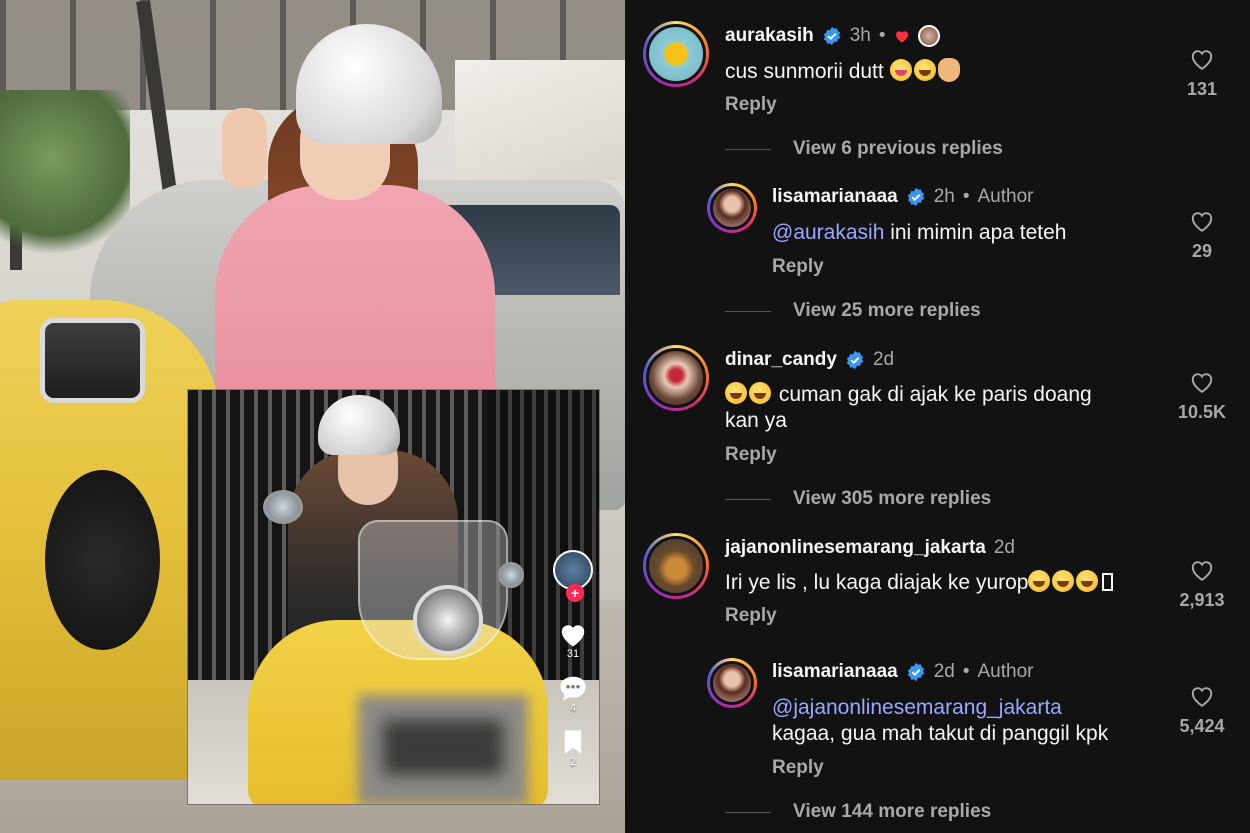 The width and height of the screenshot is (1250, 833). What do you see at coordinates (902, 197) in the screenshot?
I see `comment-header: lisamarianaaa 2h • Author` at bounding box center [902, 197].